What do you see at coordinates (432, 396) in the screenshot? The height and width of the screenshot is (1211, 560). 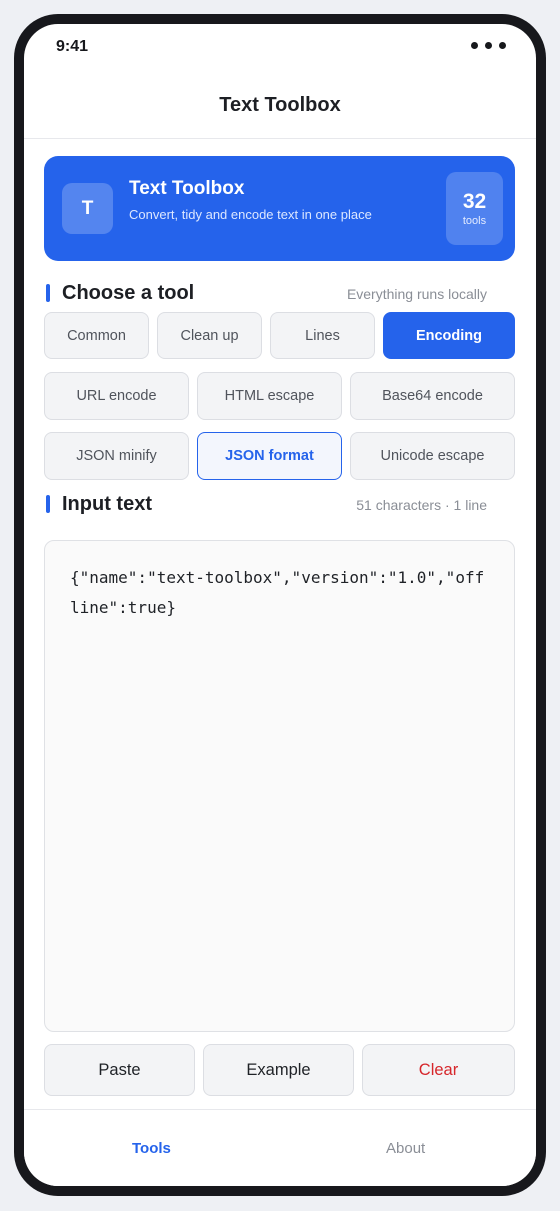 I see `tool-base64-encode-button: Base64 encode` at bounding box center [432, 396].